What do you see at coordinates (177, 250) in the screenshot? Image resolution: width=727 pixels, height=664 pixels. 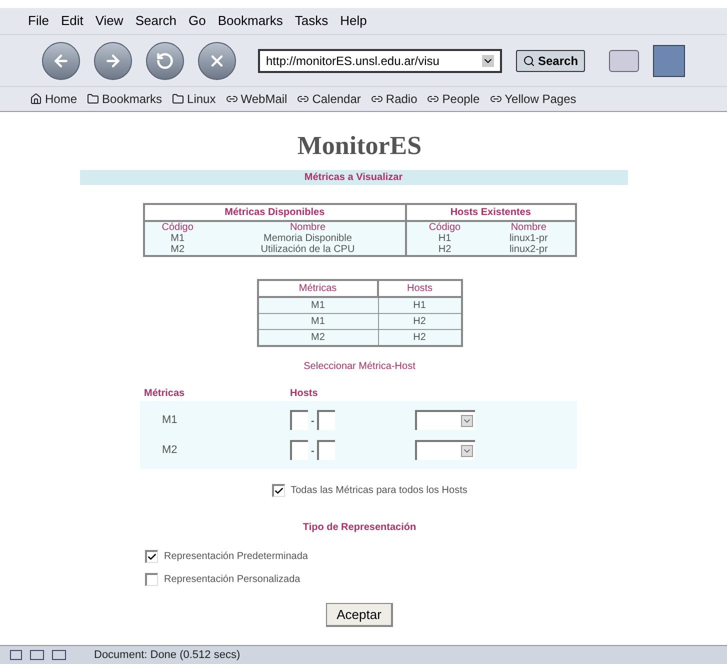 I see `table-cell: M2` at bounding box center [177, 250].